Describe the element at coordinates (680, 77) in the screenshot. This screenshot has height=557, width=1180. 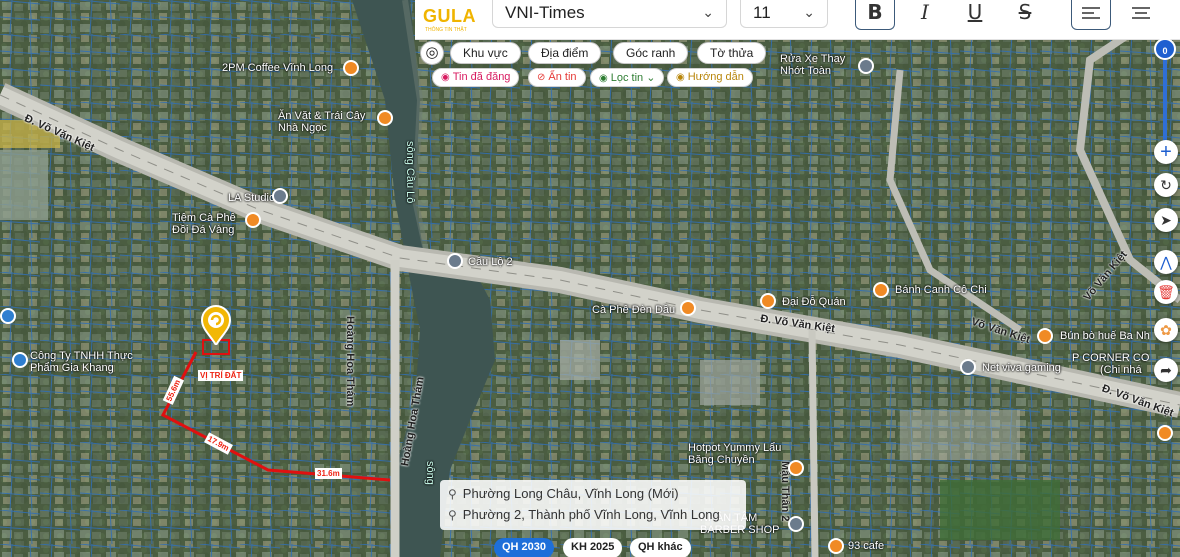
I see `guide-icon: ◉` at that location.